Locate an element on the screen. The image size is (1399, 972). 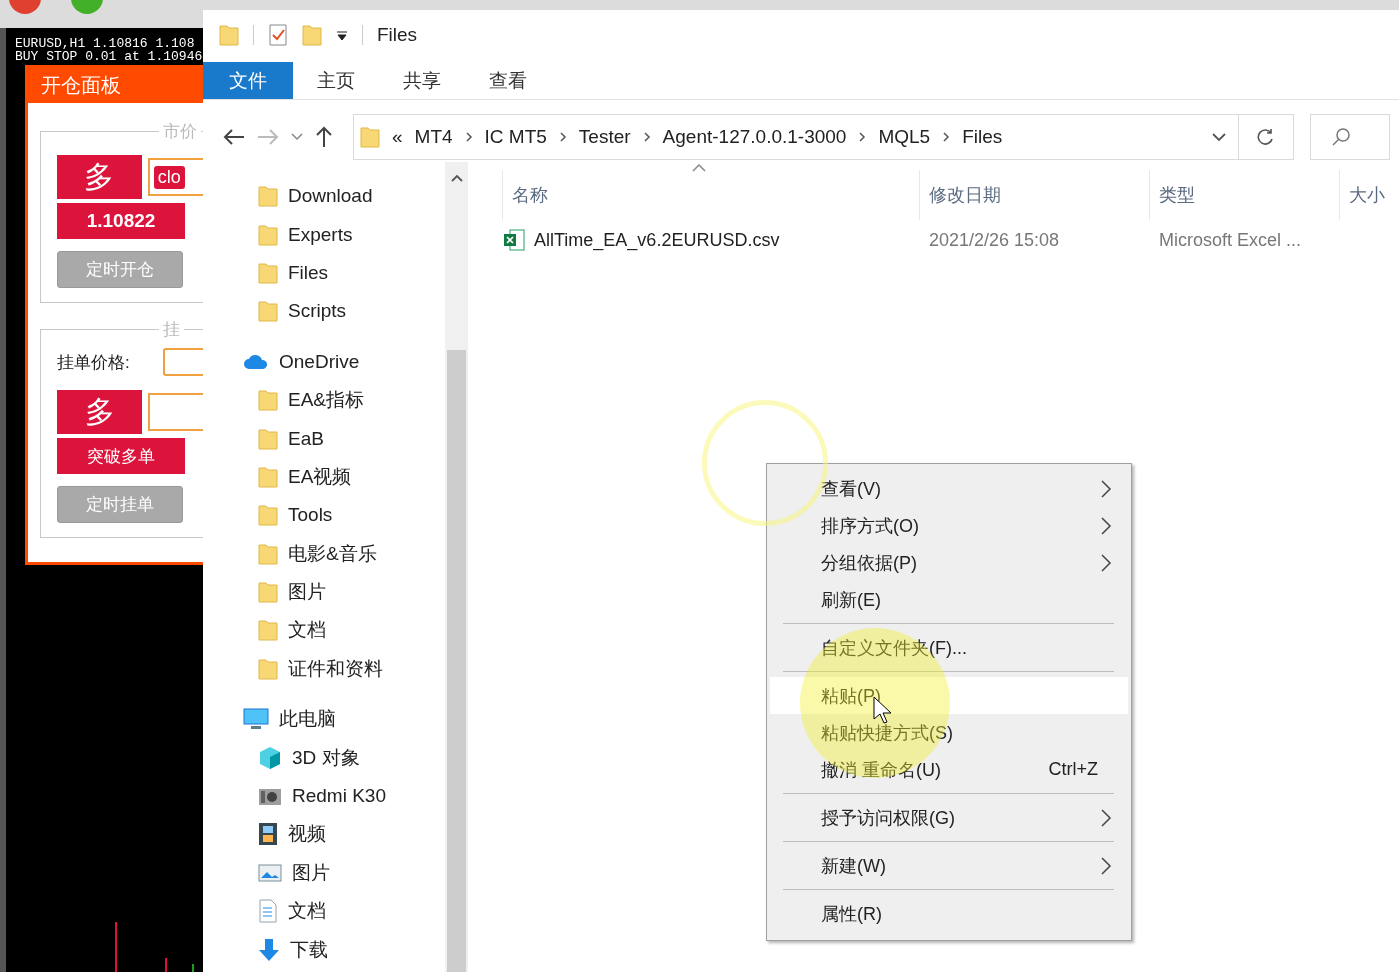
menu-item: 分组依据(P) is located at coordinates (949, 562).